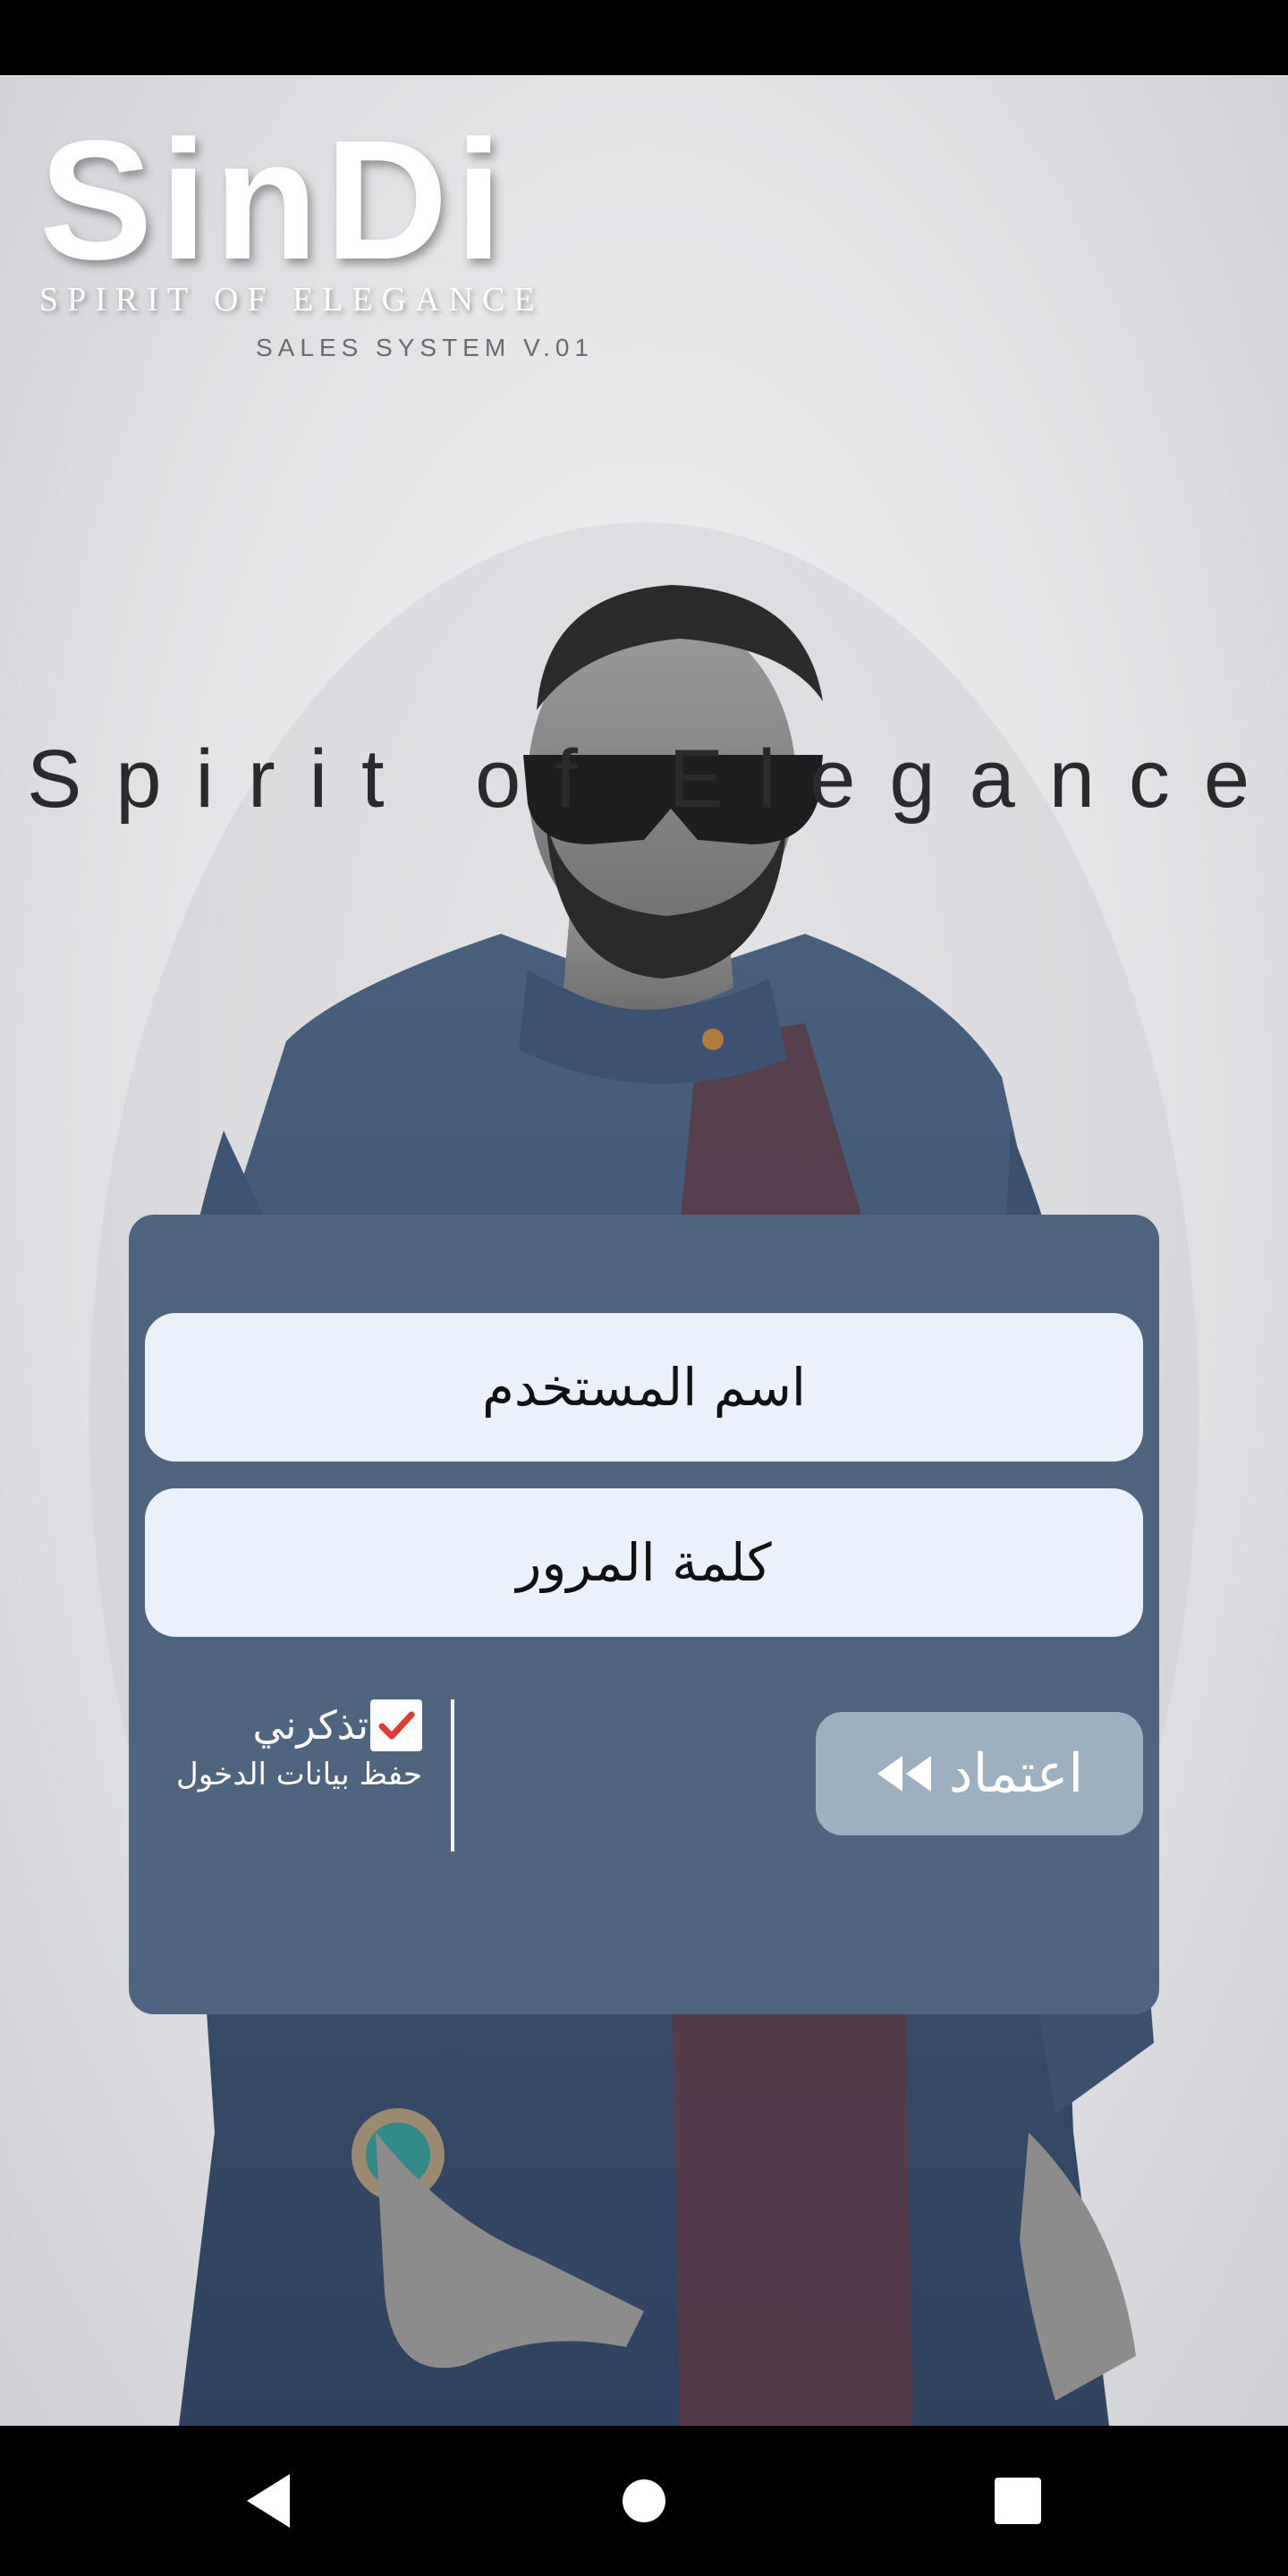 The width and height of the screenshot is (1288, 2576). What do you see at coordinates (270, 2501) in the screenshot?
I see `back-triangle-icon` at bounding box center [270, 2501].